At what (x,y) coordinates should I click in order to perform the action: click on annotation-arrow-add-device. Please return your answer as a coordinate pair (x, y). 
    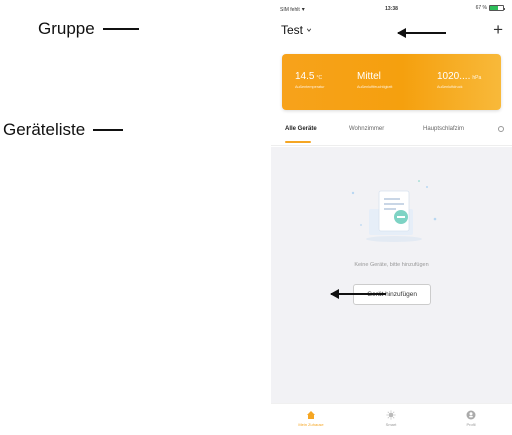
    Looking at the image, I should click on (358, 294).